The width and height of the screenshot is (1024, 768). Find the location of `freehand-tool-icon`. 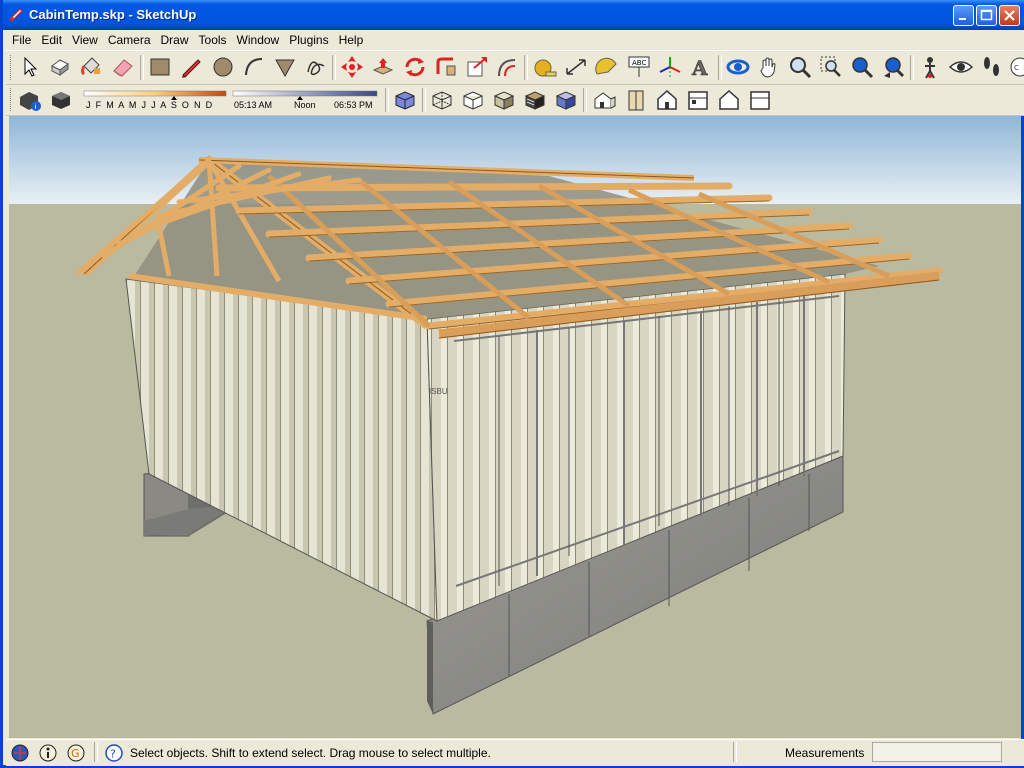

freehand-tool-icon is located at coordinates (316, 67).